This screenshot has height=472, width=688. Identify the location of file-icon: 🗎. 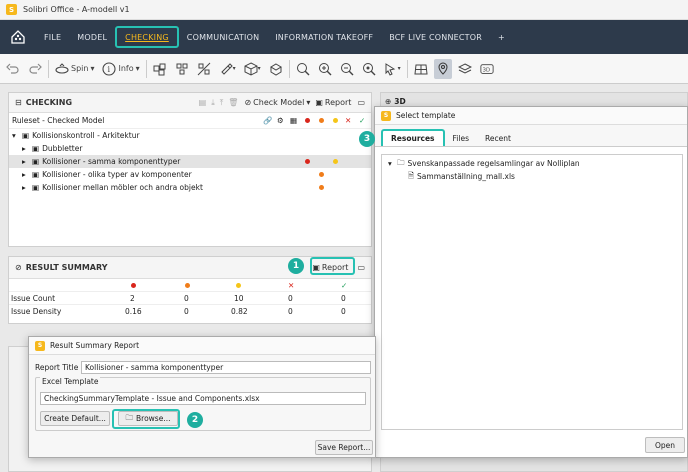
(411, 175).